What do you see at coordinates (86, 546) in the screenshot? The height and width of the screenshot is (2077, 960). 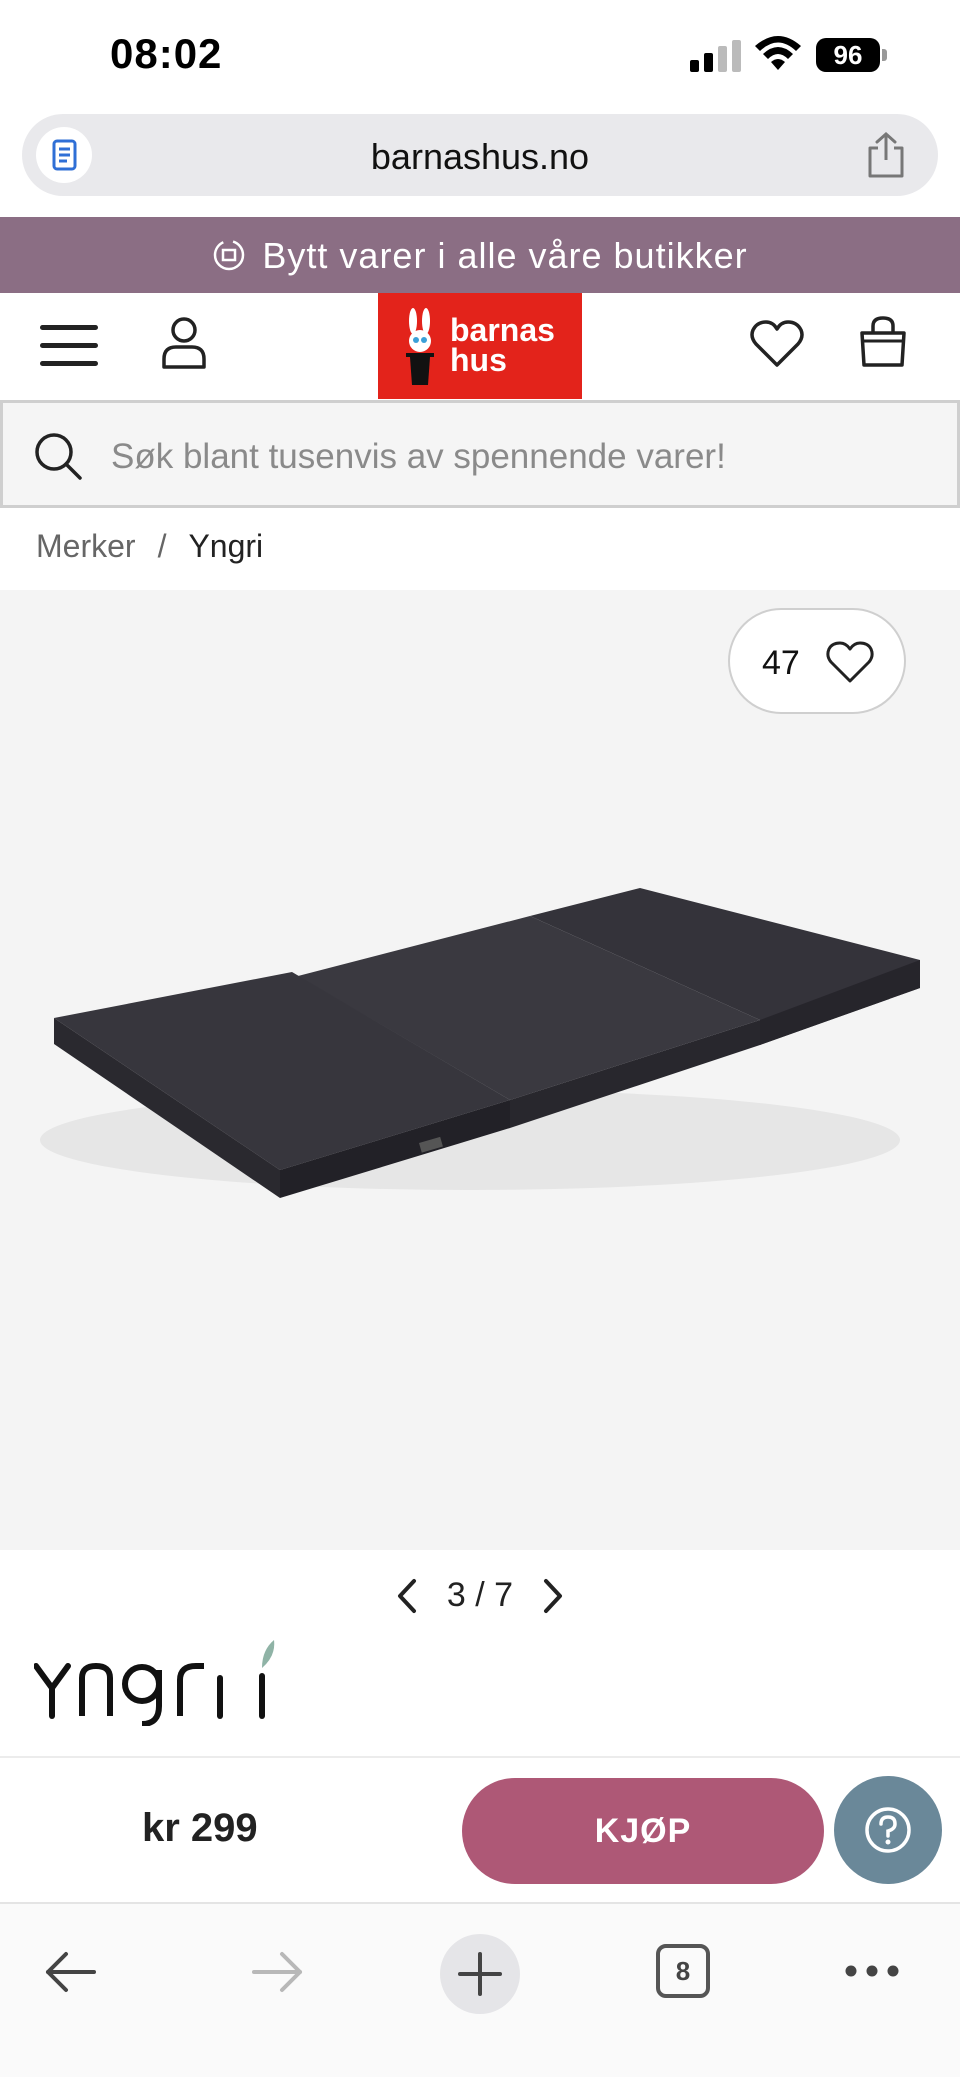 I see `breadcrumb-item-merker: Merker` at bounding box center [86, 546].